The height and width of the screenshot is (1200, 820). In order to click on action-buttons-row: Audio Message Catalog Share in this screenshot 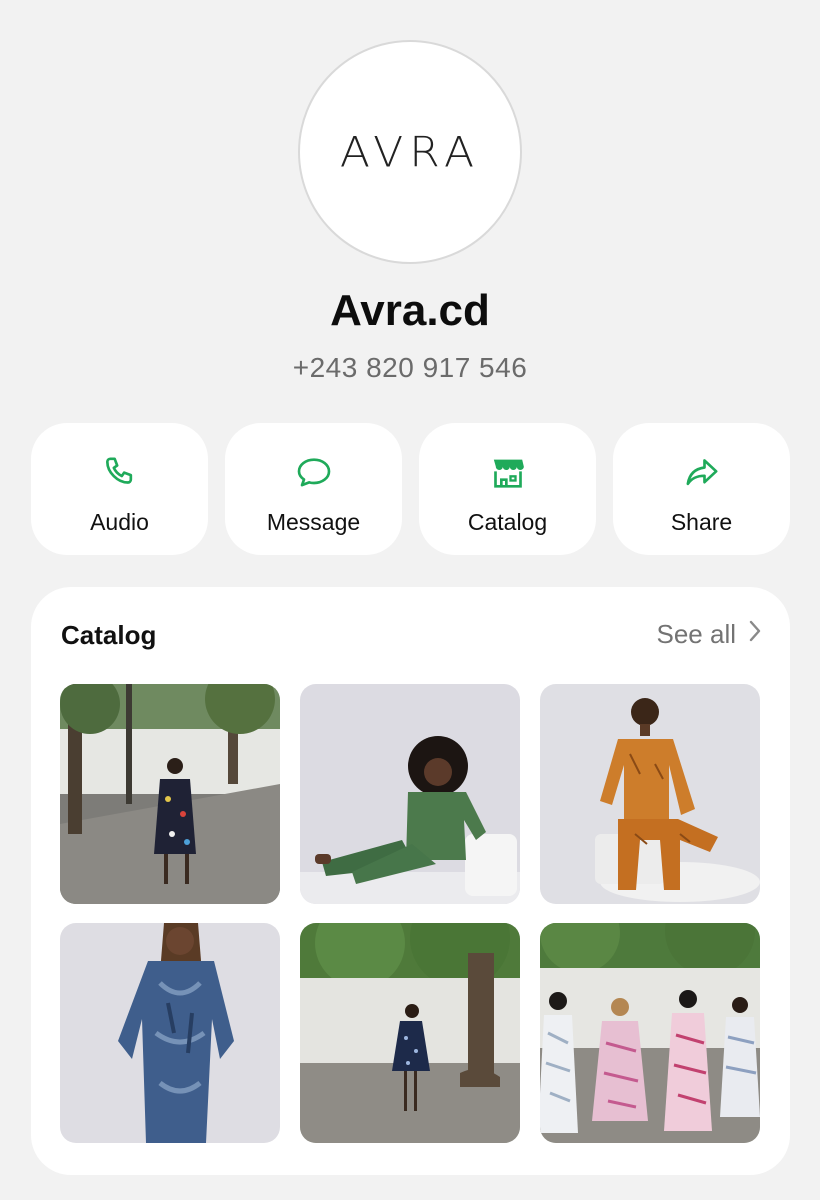, I will do `click(410, 489)`.